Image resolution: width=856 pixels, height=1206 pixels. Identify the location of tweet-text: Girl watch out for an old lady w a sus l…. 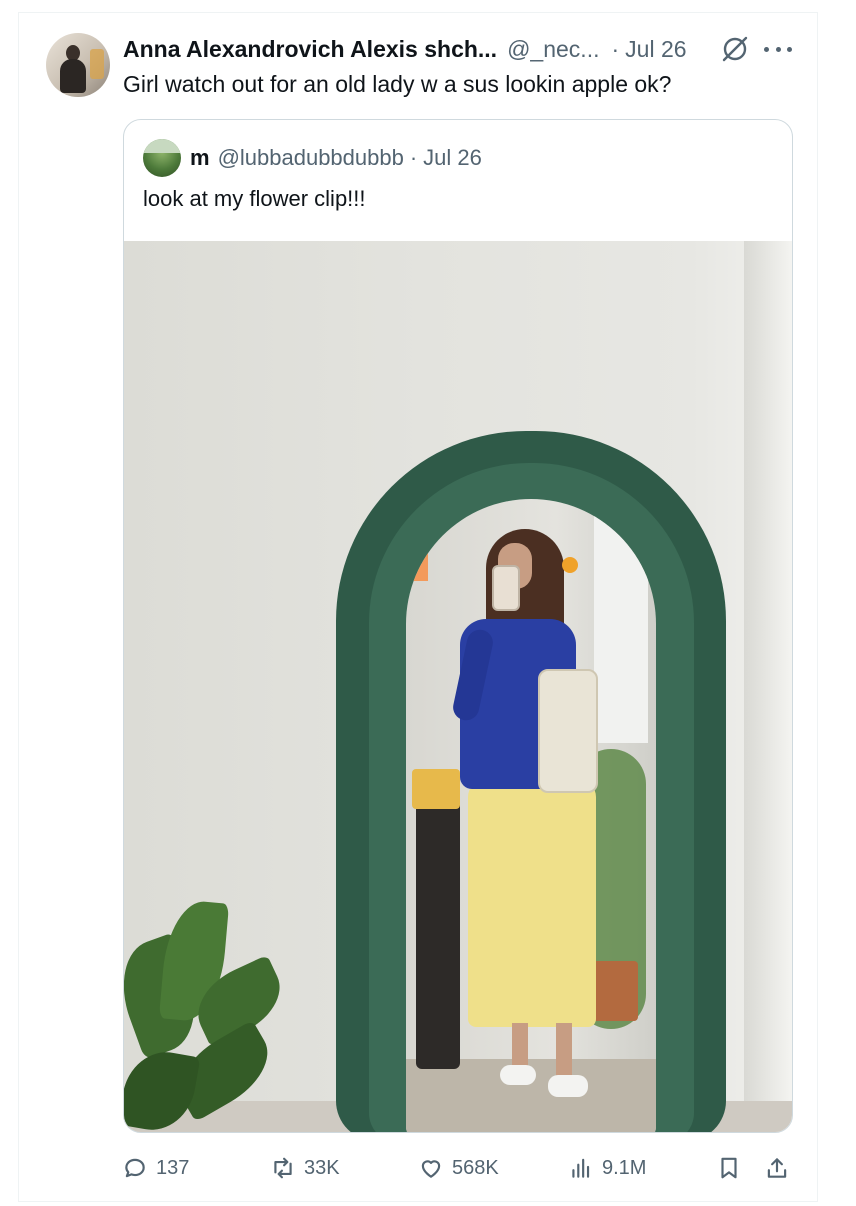
(397, 84).